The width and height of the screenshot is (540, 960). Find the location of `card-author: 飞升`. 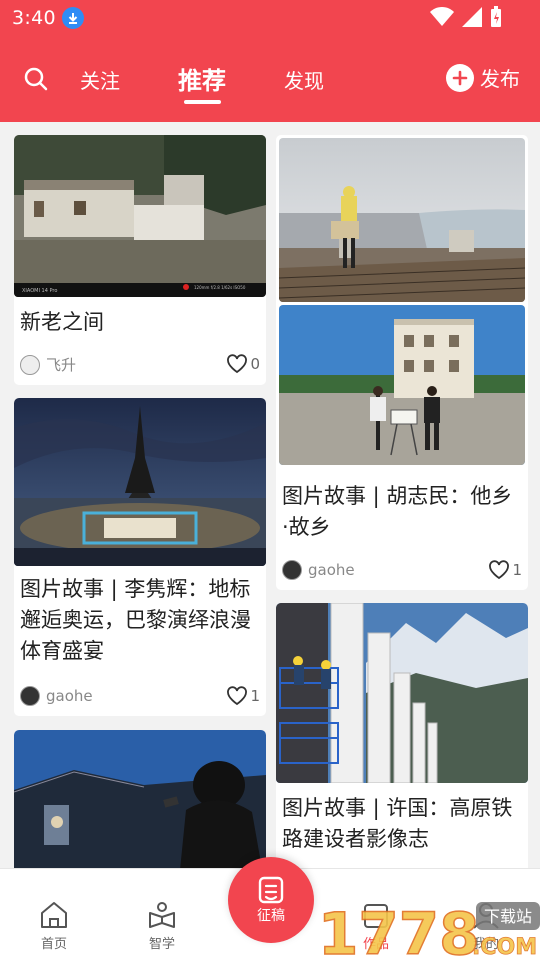

card-author: 飞升 is located at coordinates (48, 364).